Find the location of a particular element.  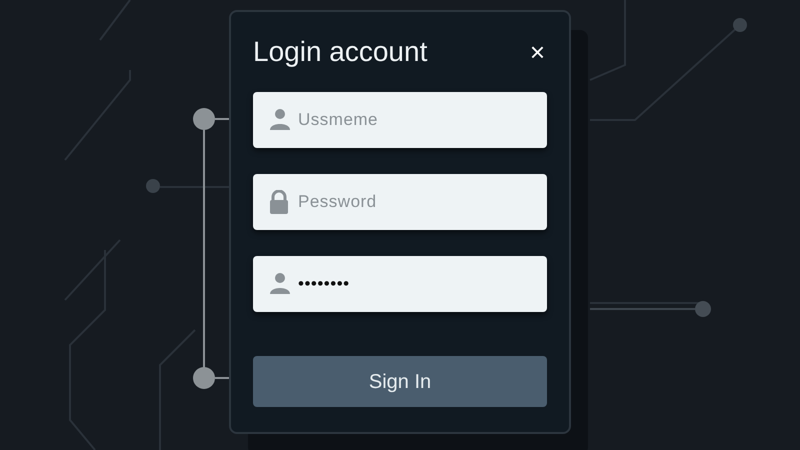

input-field: •••••••• is located at coordinates (400, 284).